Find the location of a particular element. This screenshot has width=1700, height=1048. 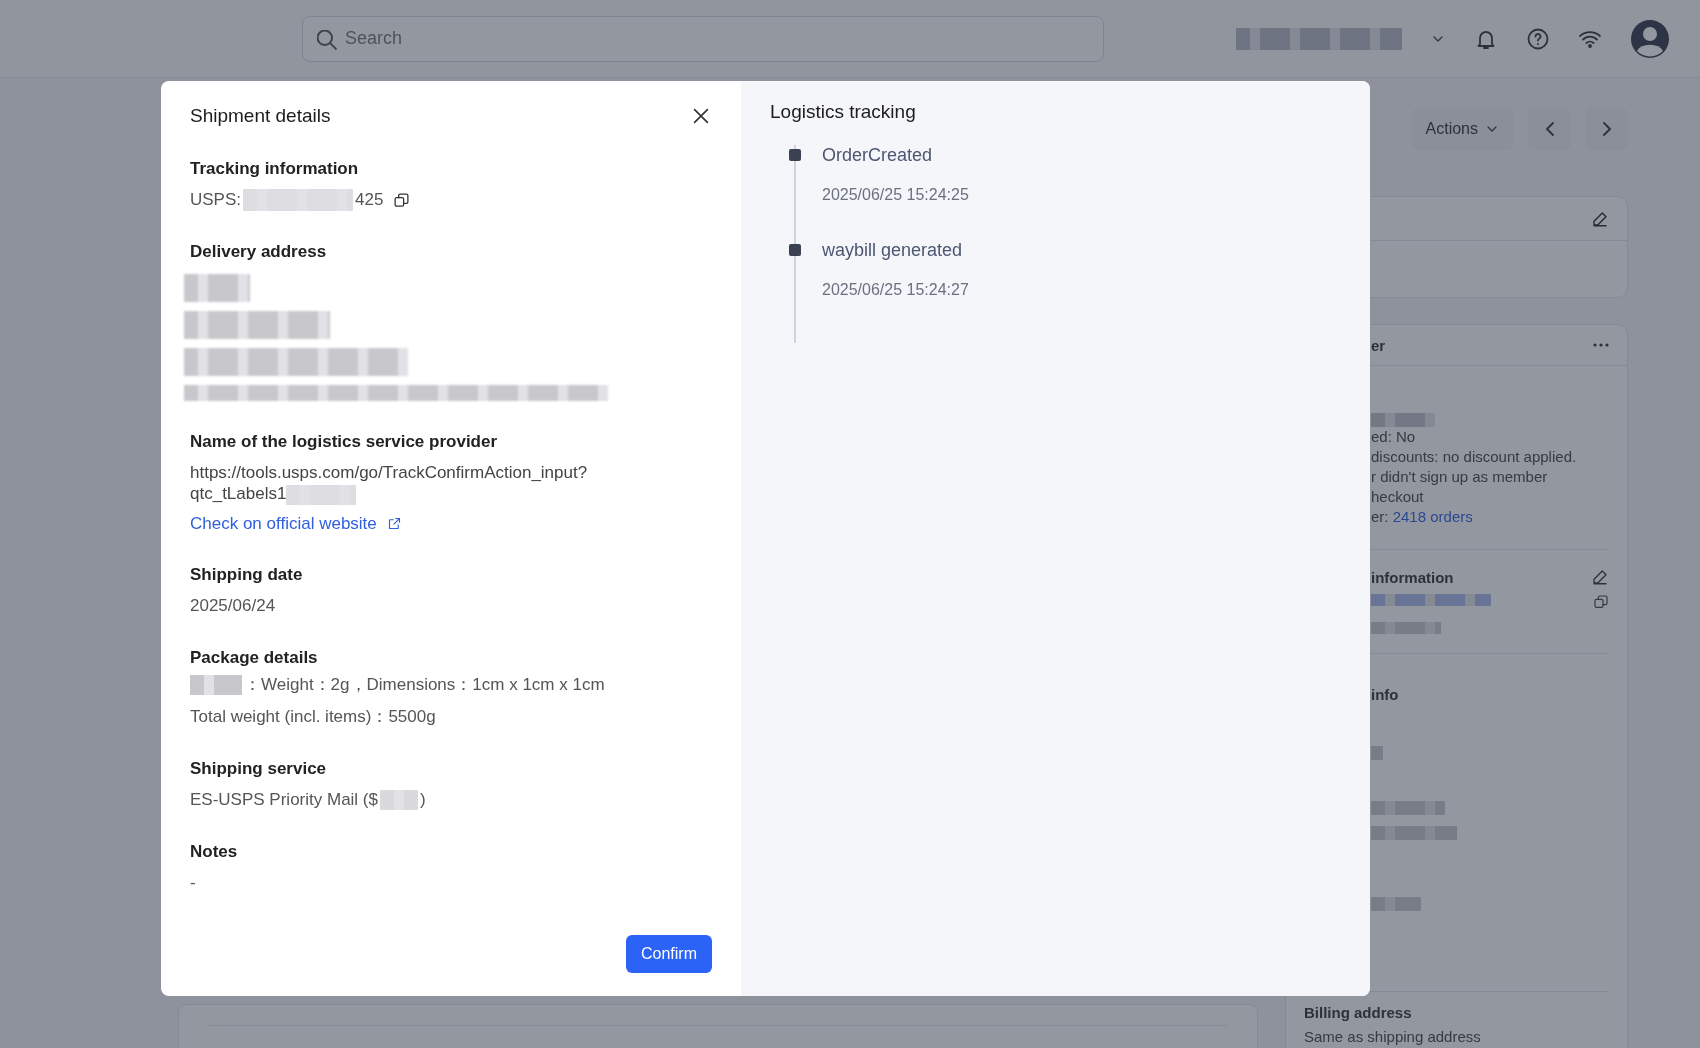

panel-title: Logistics tracking is located at coordinates (843, 112).